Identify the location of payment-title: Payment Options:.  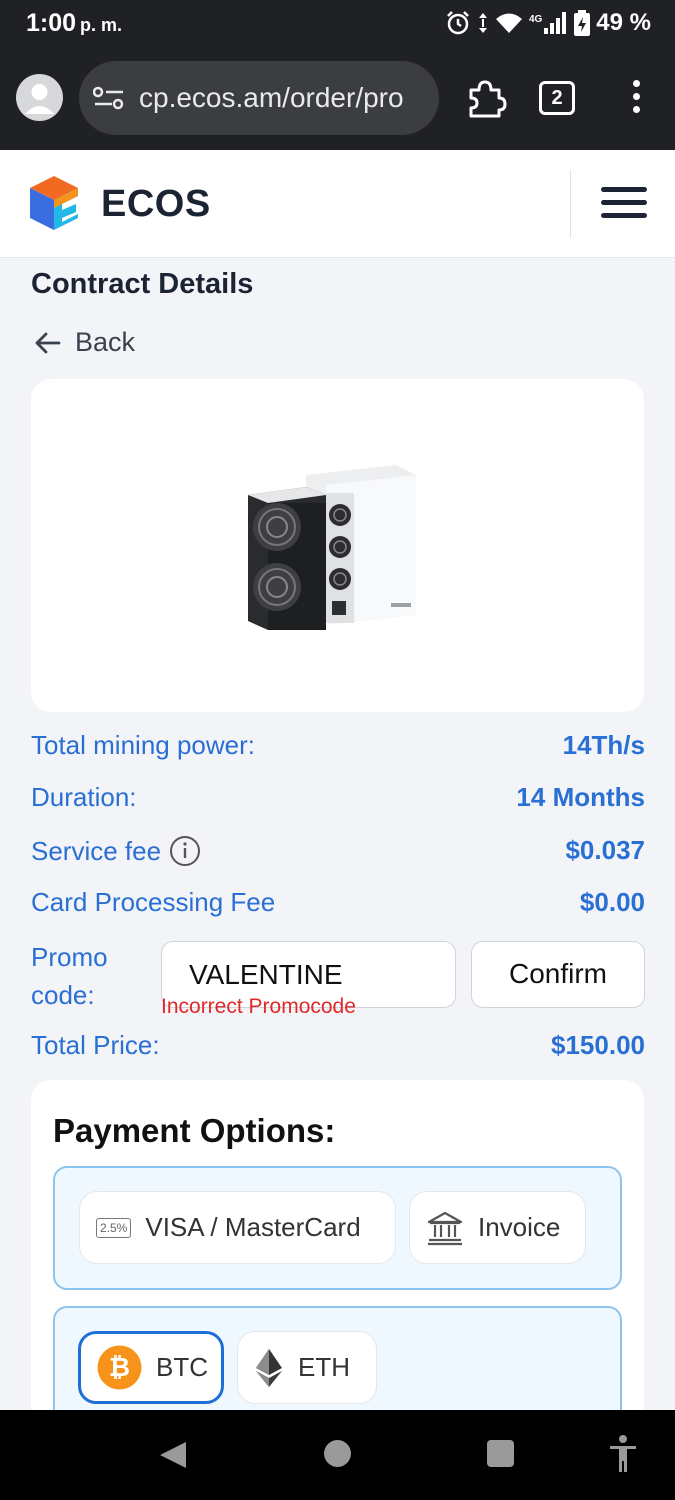
(194, 1130).